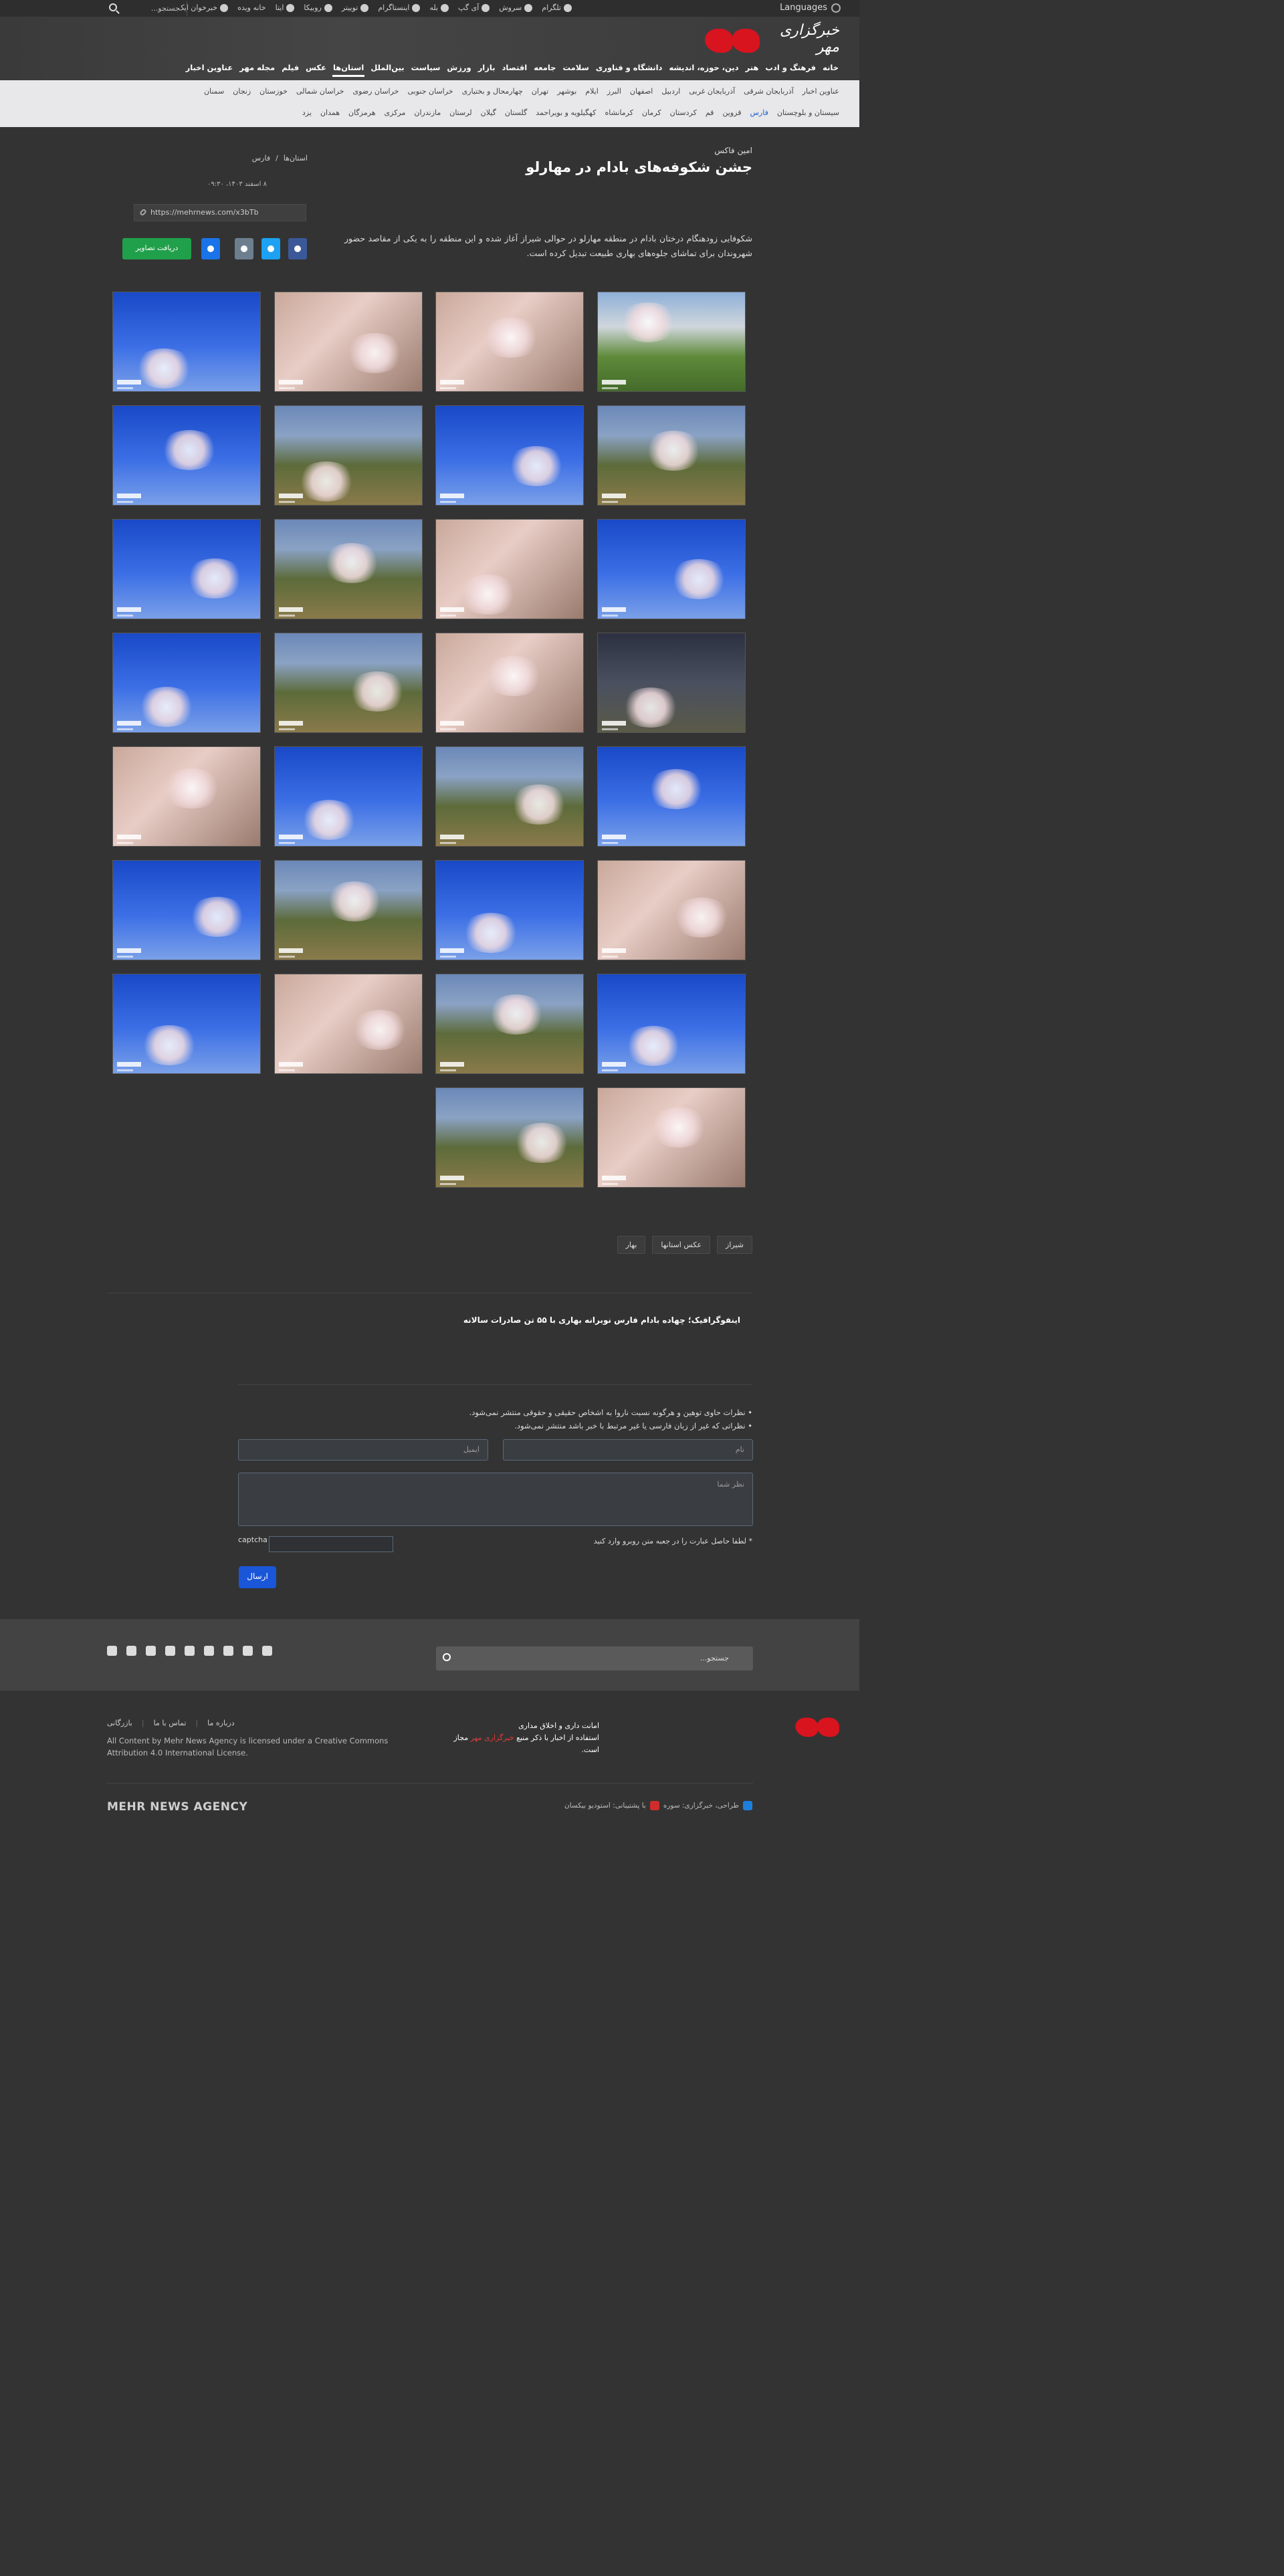  What do you see at coordinates (830, 70) in the screenshot?
I see `nav-item: خانه` at bounding box center [830, 70].